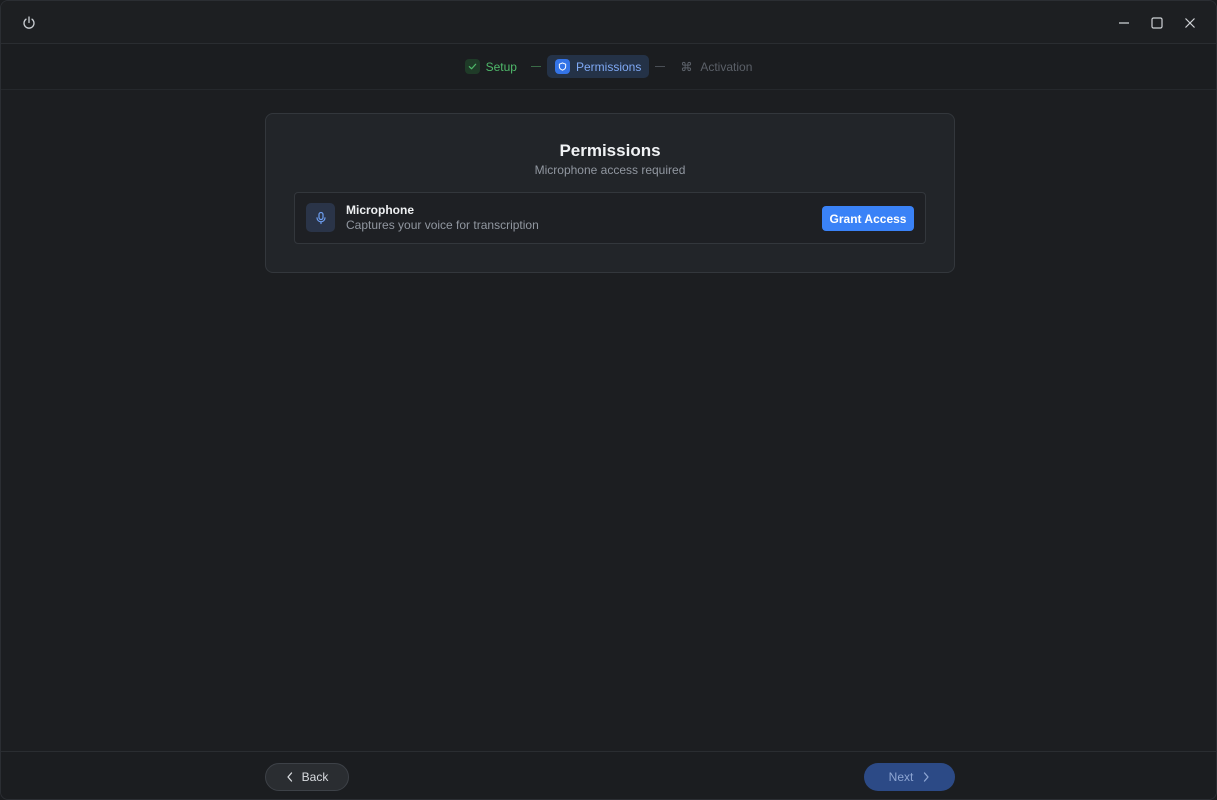 The width and height of the screenshot is (1217, 800). I want to click on card-title: Permissions, so click(610, 150).